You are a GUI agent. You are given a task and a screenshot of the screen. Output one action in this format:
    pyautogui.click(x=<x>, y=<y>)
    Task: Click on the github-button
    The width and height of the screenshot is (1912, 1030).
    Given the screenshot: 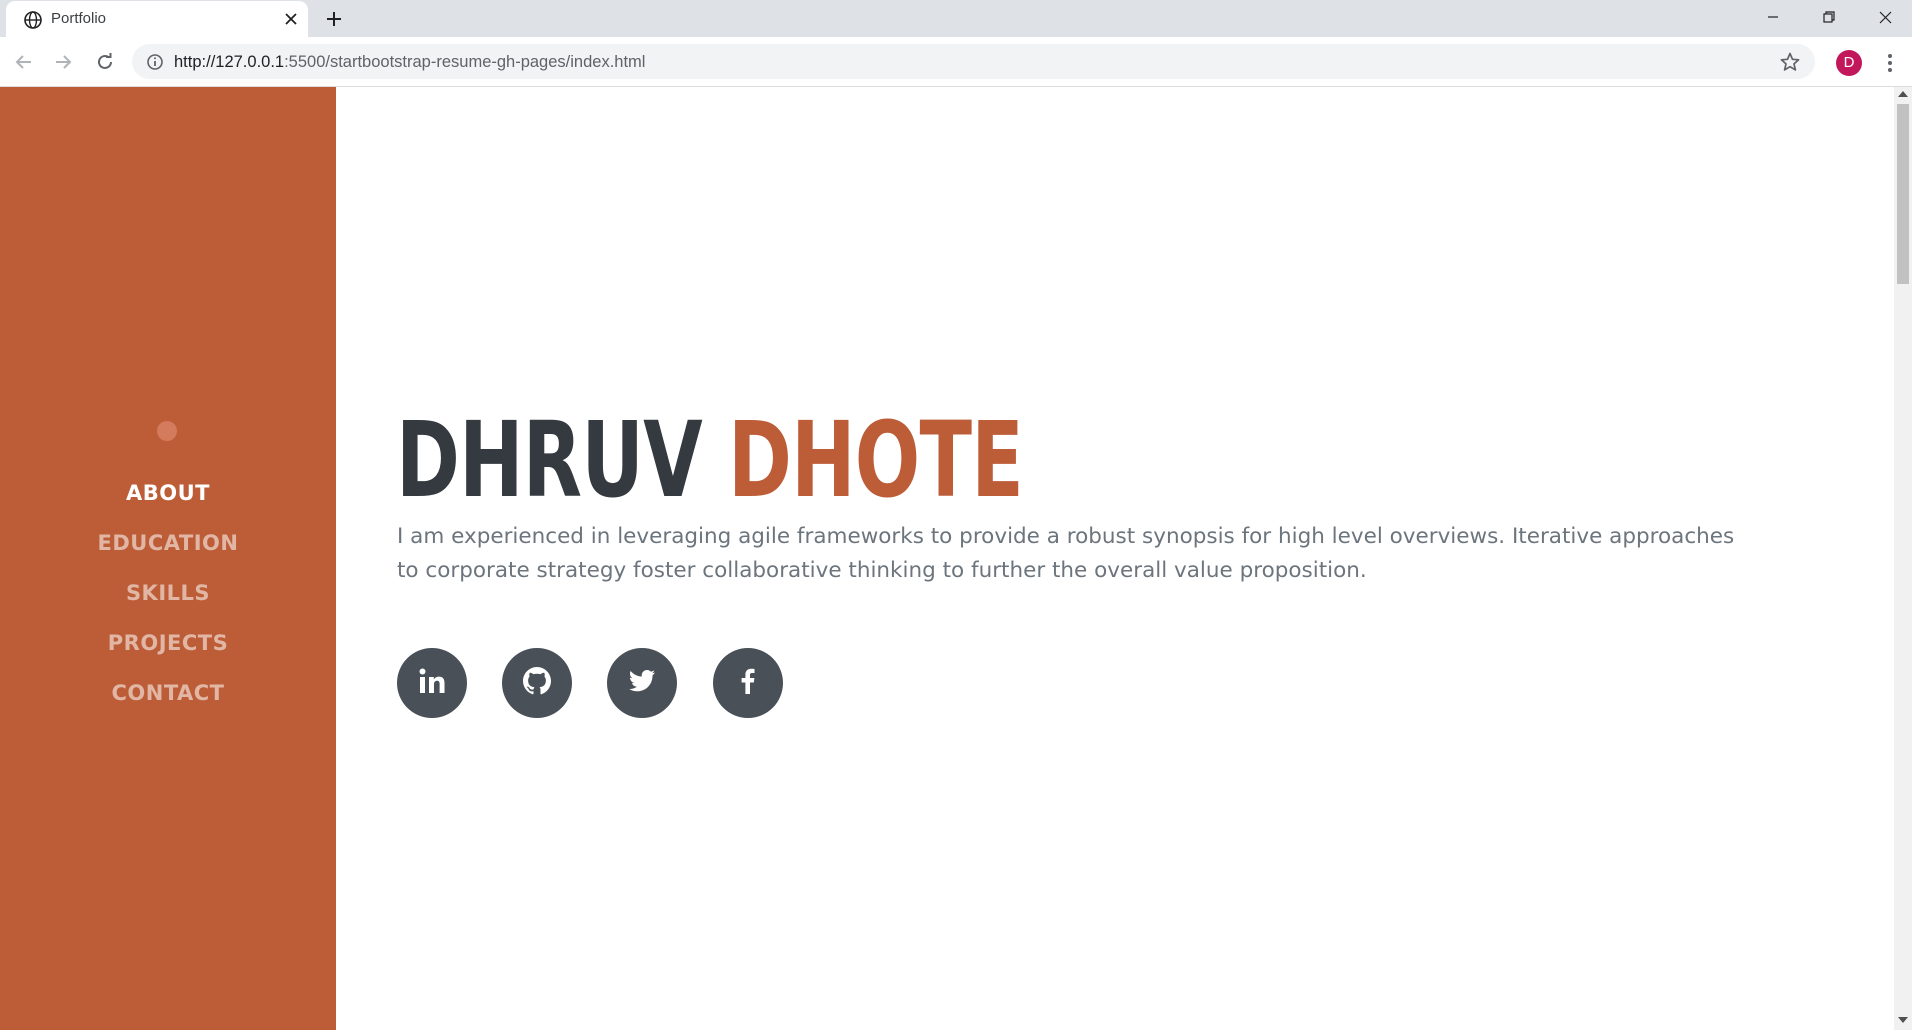 What is the action you would take?
    pyautogui.click(x=537, y=683)
    